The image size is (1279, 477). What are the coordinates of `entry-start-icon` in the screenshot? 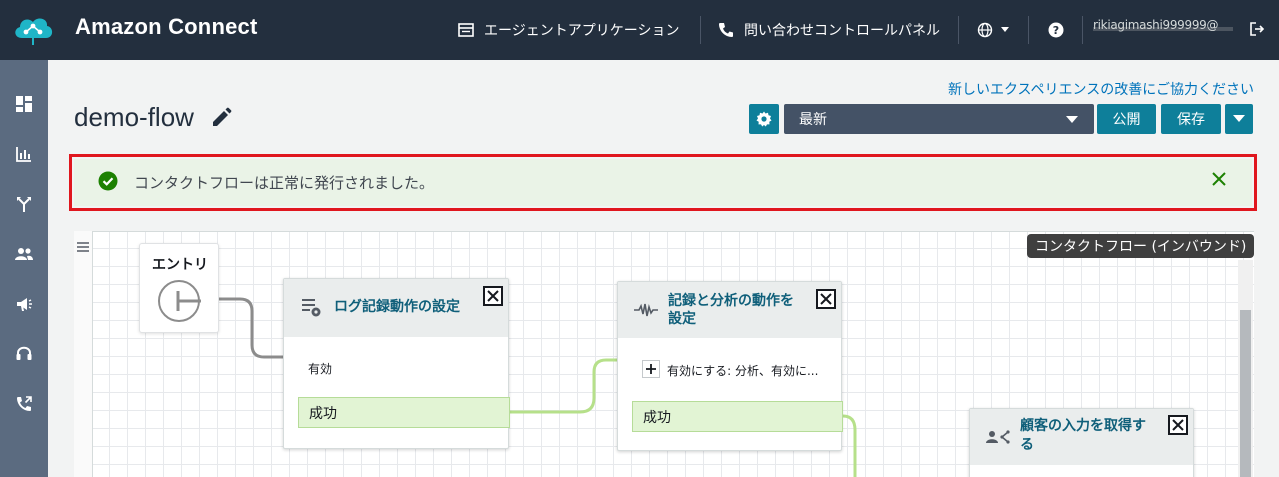 It's located at (179, 301).